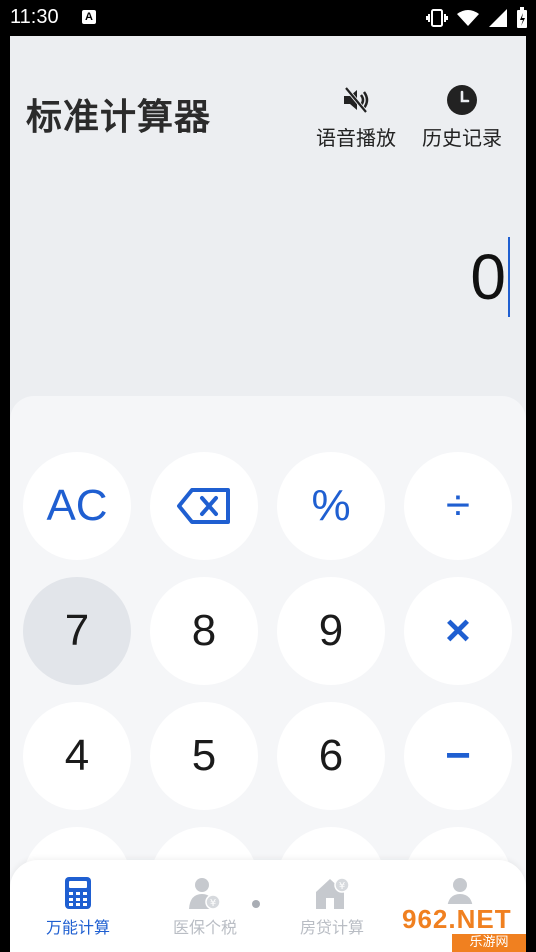 The image size is (536, 952). Describe the element at coordinates (468, 18) in the screenshot. I see `wifi-icon` at that location.